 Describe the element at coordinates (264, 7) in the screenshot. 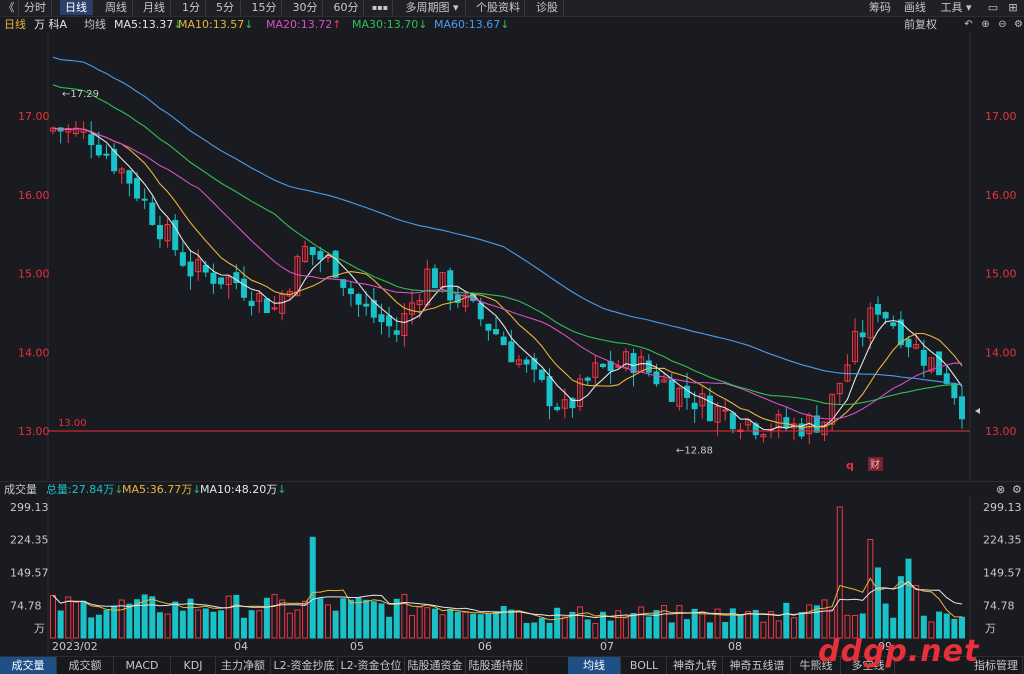

I see `tab-15min: 15分` at that location.